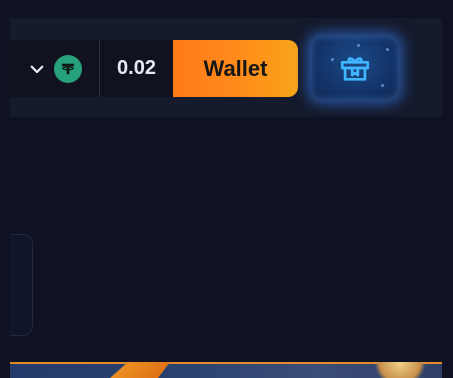 This screenshot has width=453, height=378. Describe the element at coordinates (67, 68) in the screenshot. I see `tether-icon` at that location.